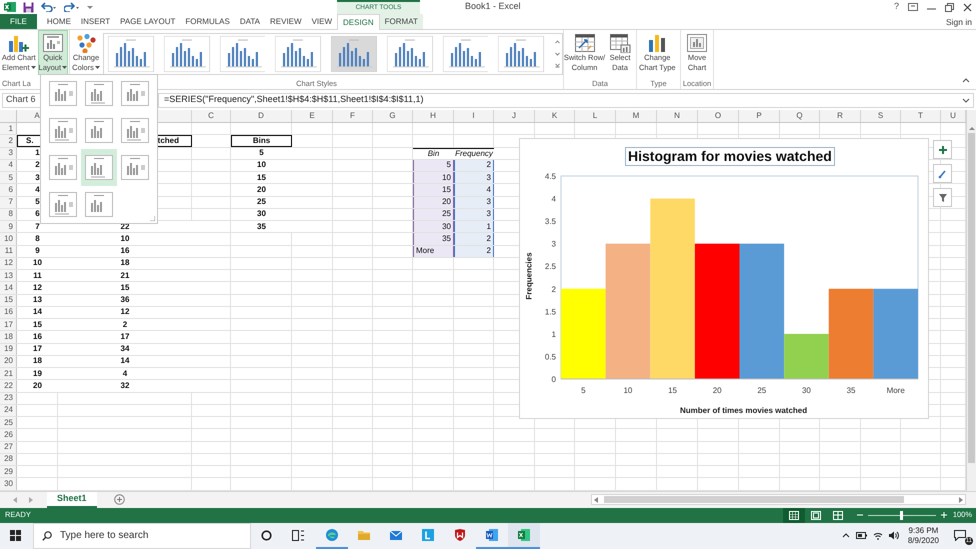  Describe the element at coordinates (8, 214) in the screenshot. I see `row-header: 8` at that location.